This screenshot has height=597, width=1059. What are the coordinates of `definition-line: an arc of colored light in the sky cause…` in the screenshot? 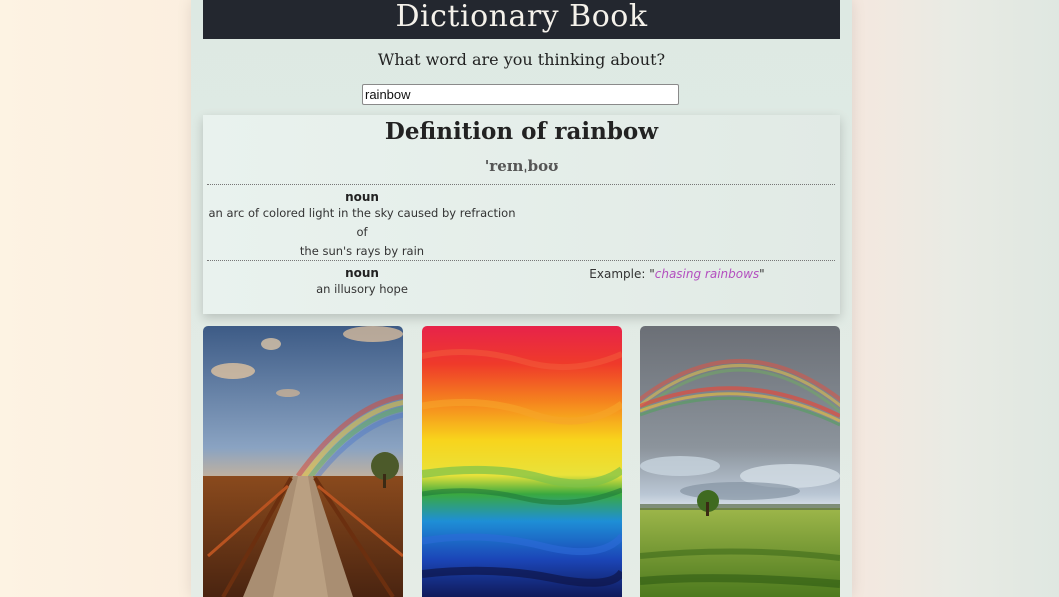 It's located at (362, 222).